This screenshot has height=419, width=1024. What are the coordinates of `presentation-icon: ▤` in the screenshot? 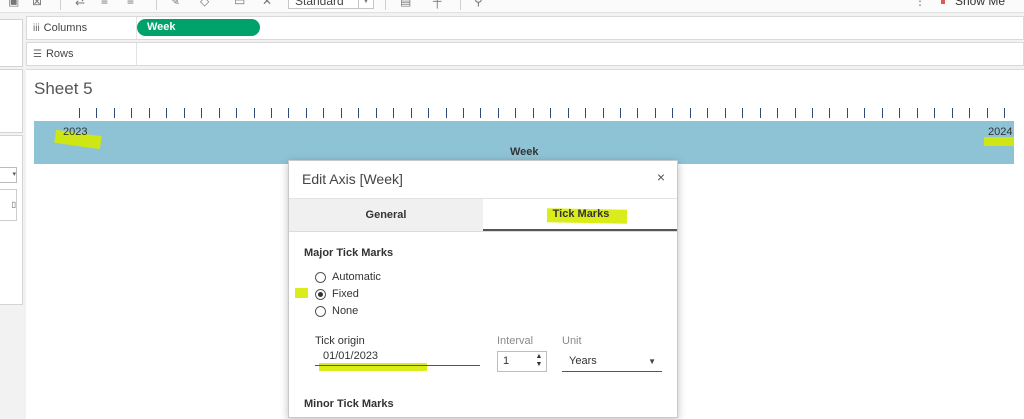 It's located at (405, 4).